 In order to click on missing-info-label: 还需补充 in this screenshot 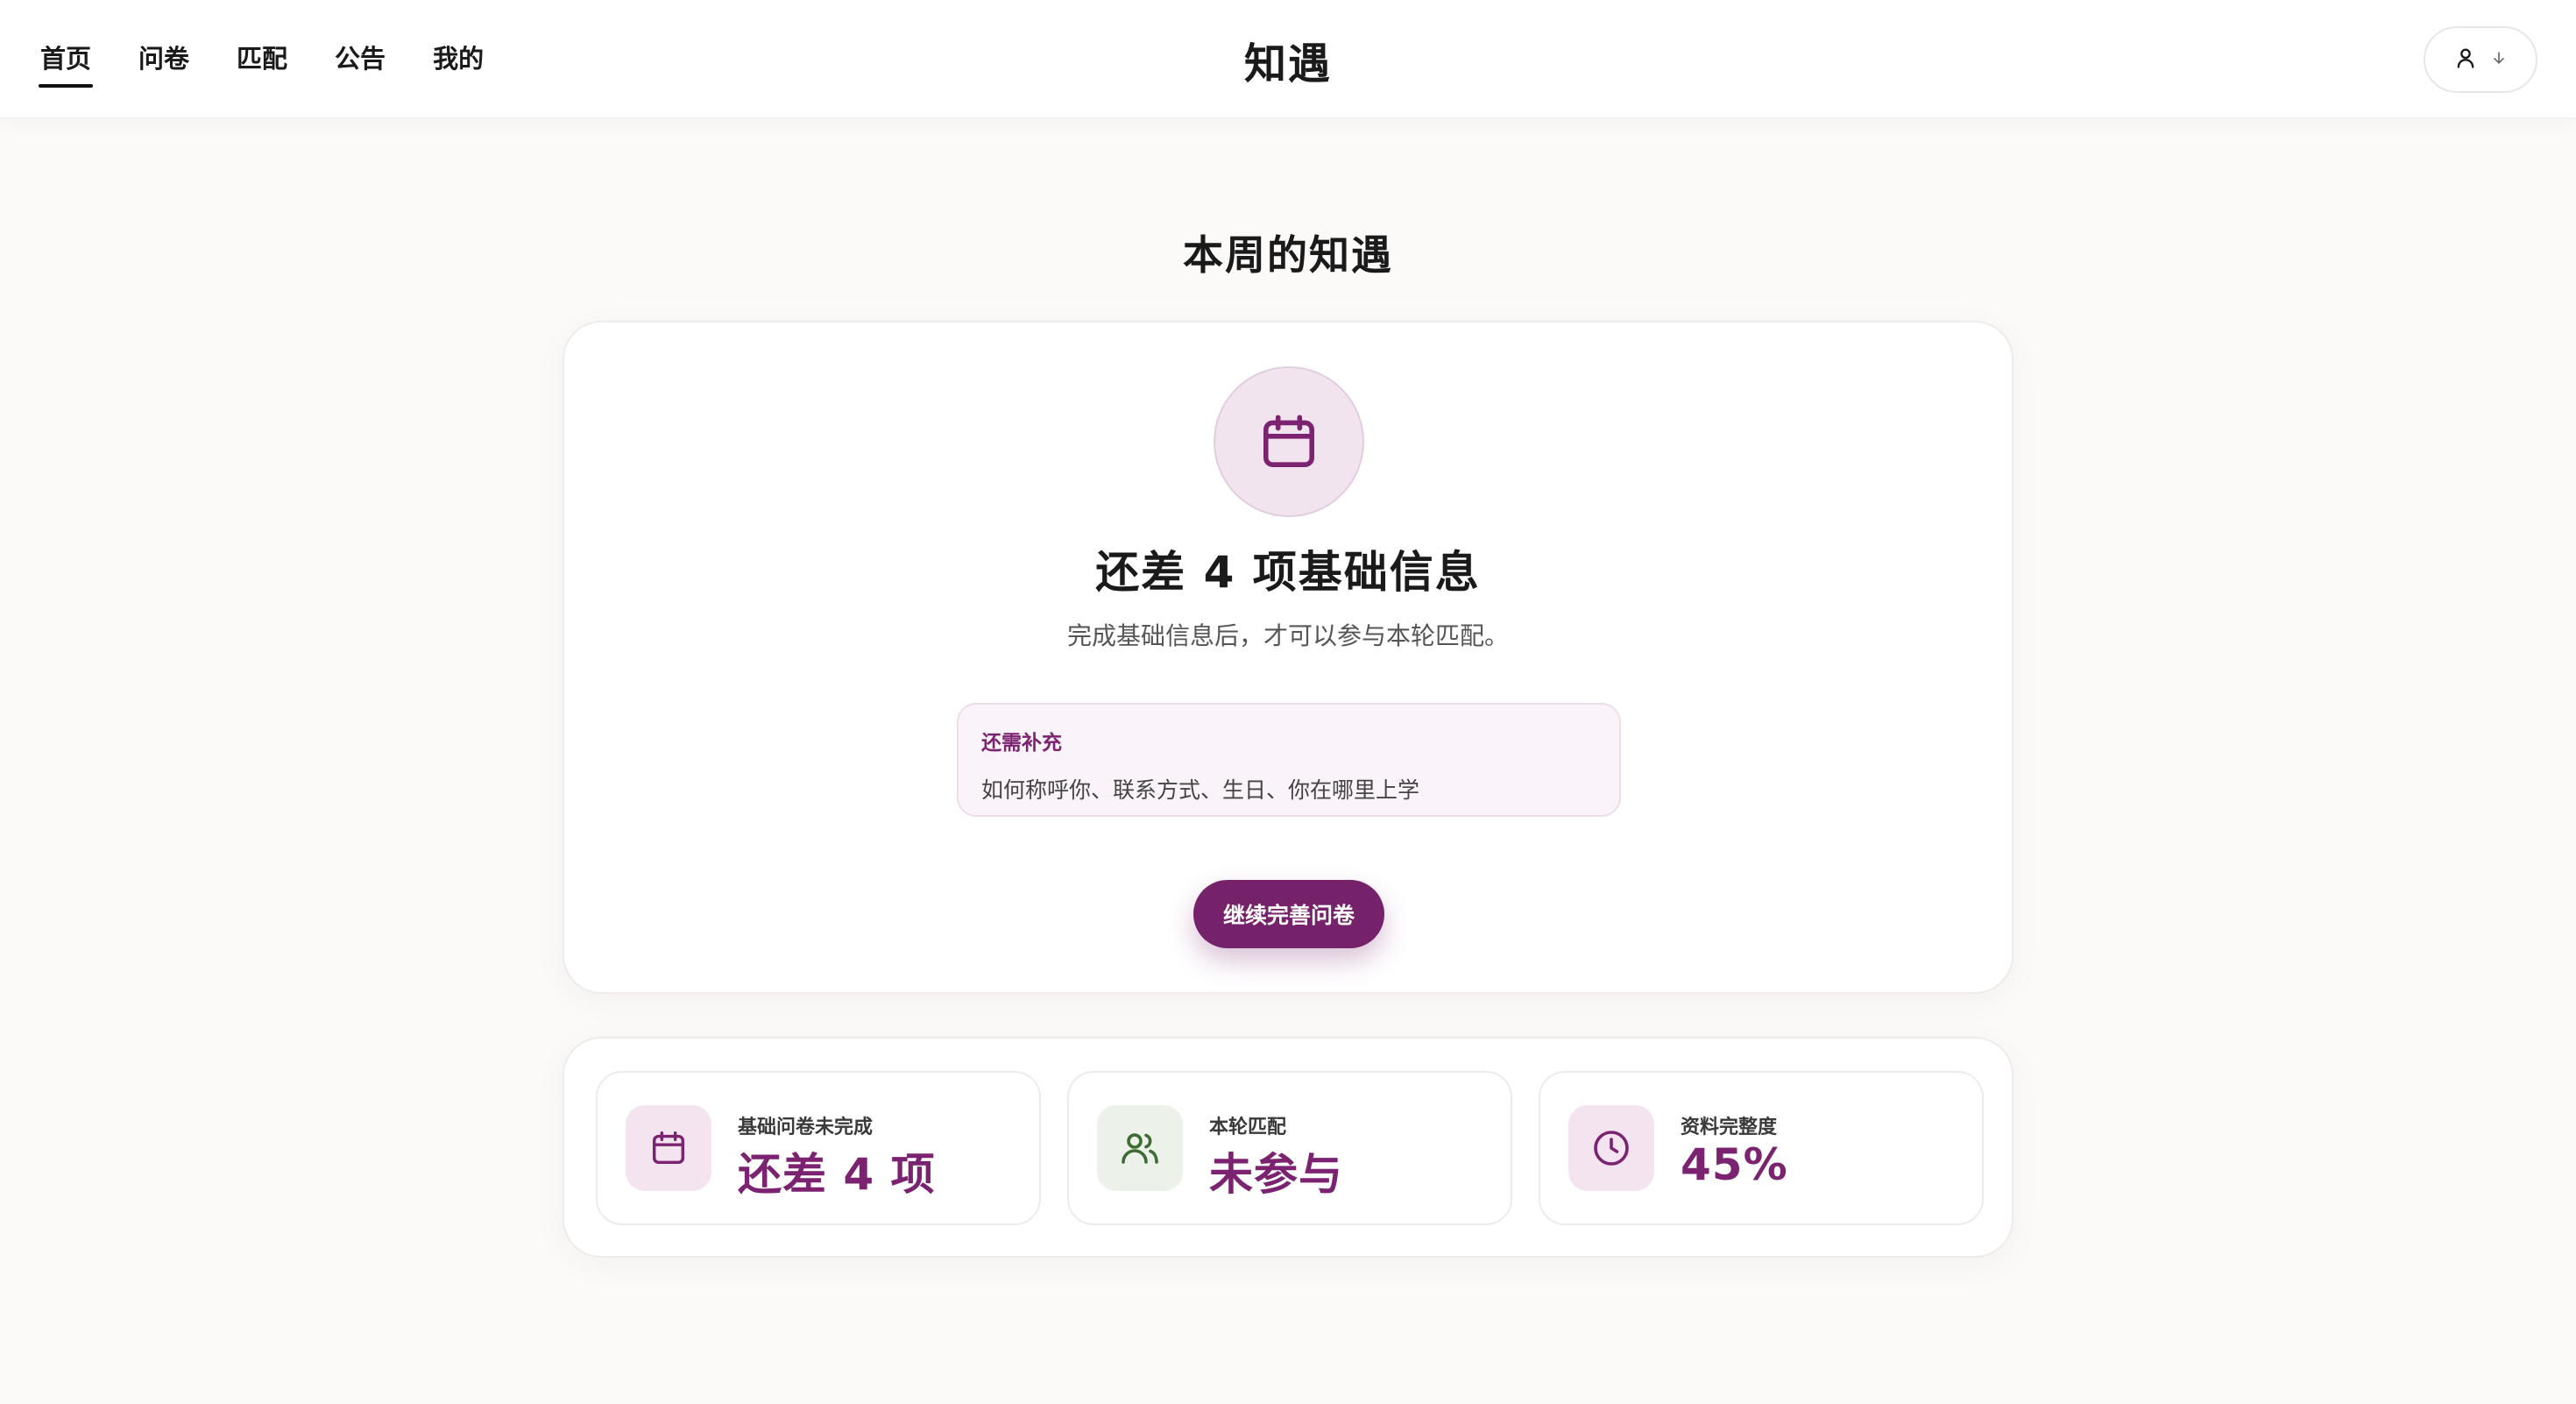, I will do `click(1021, 743)`.